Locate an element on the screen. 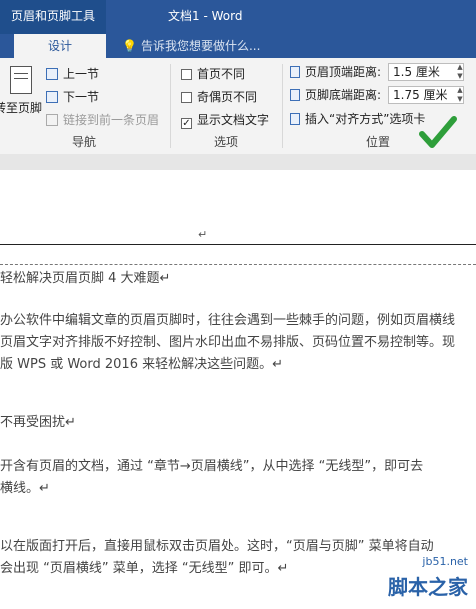  options-group-label: 选项 is located at coordinates (225, 142).